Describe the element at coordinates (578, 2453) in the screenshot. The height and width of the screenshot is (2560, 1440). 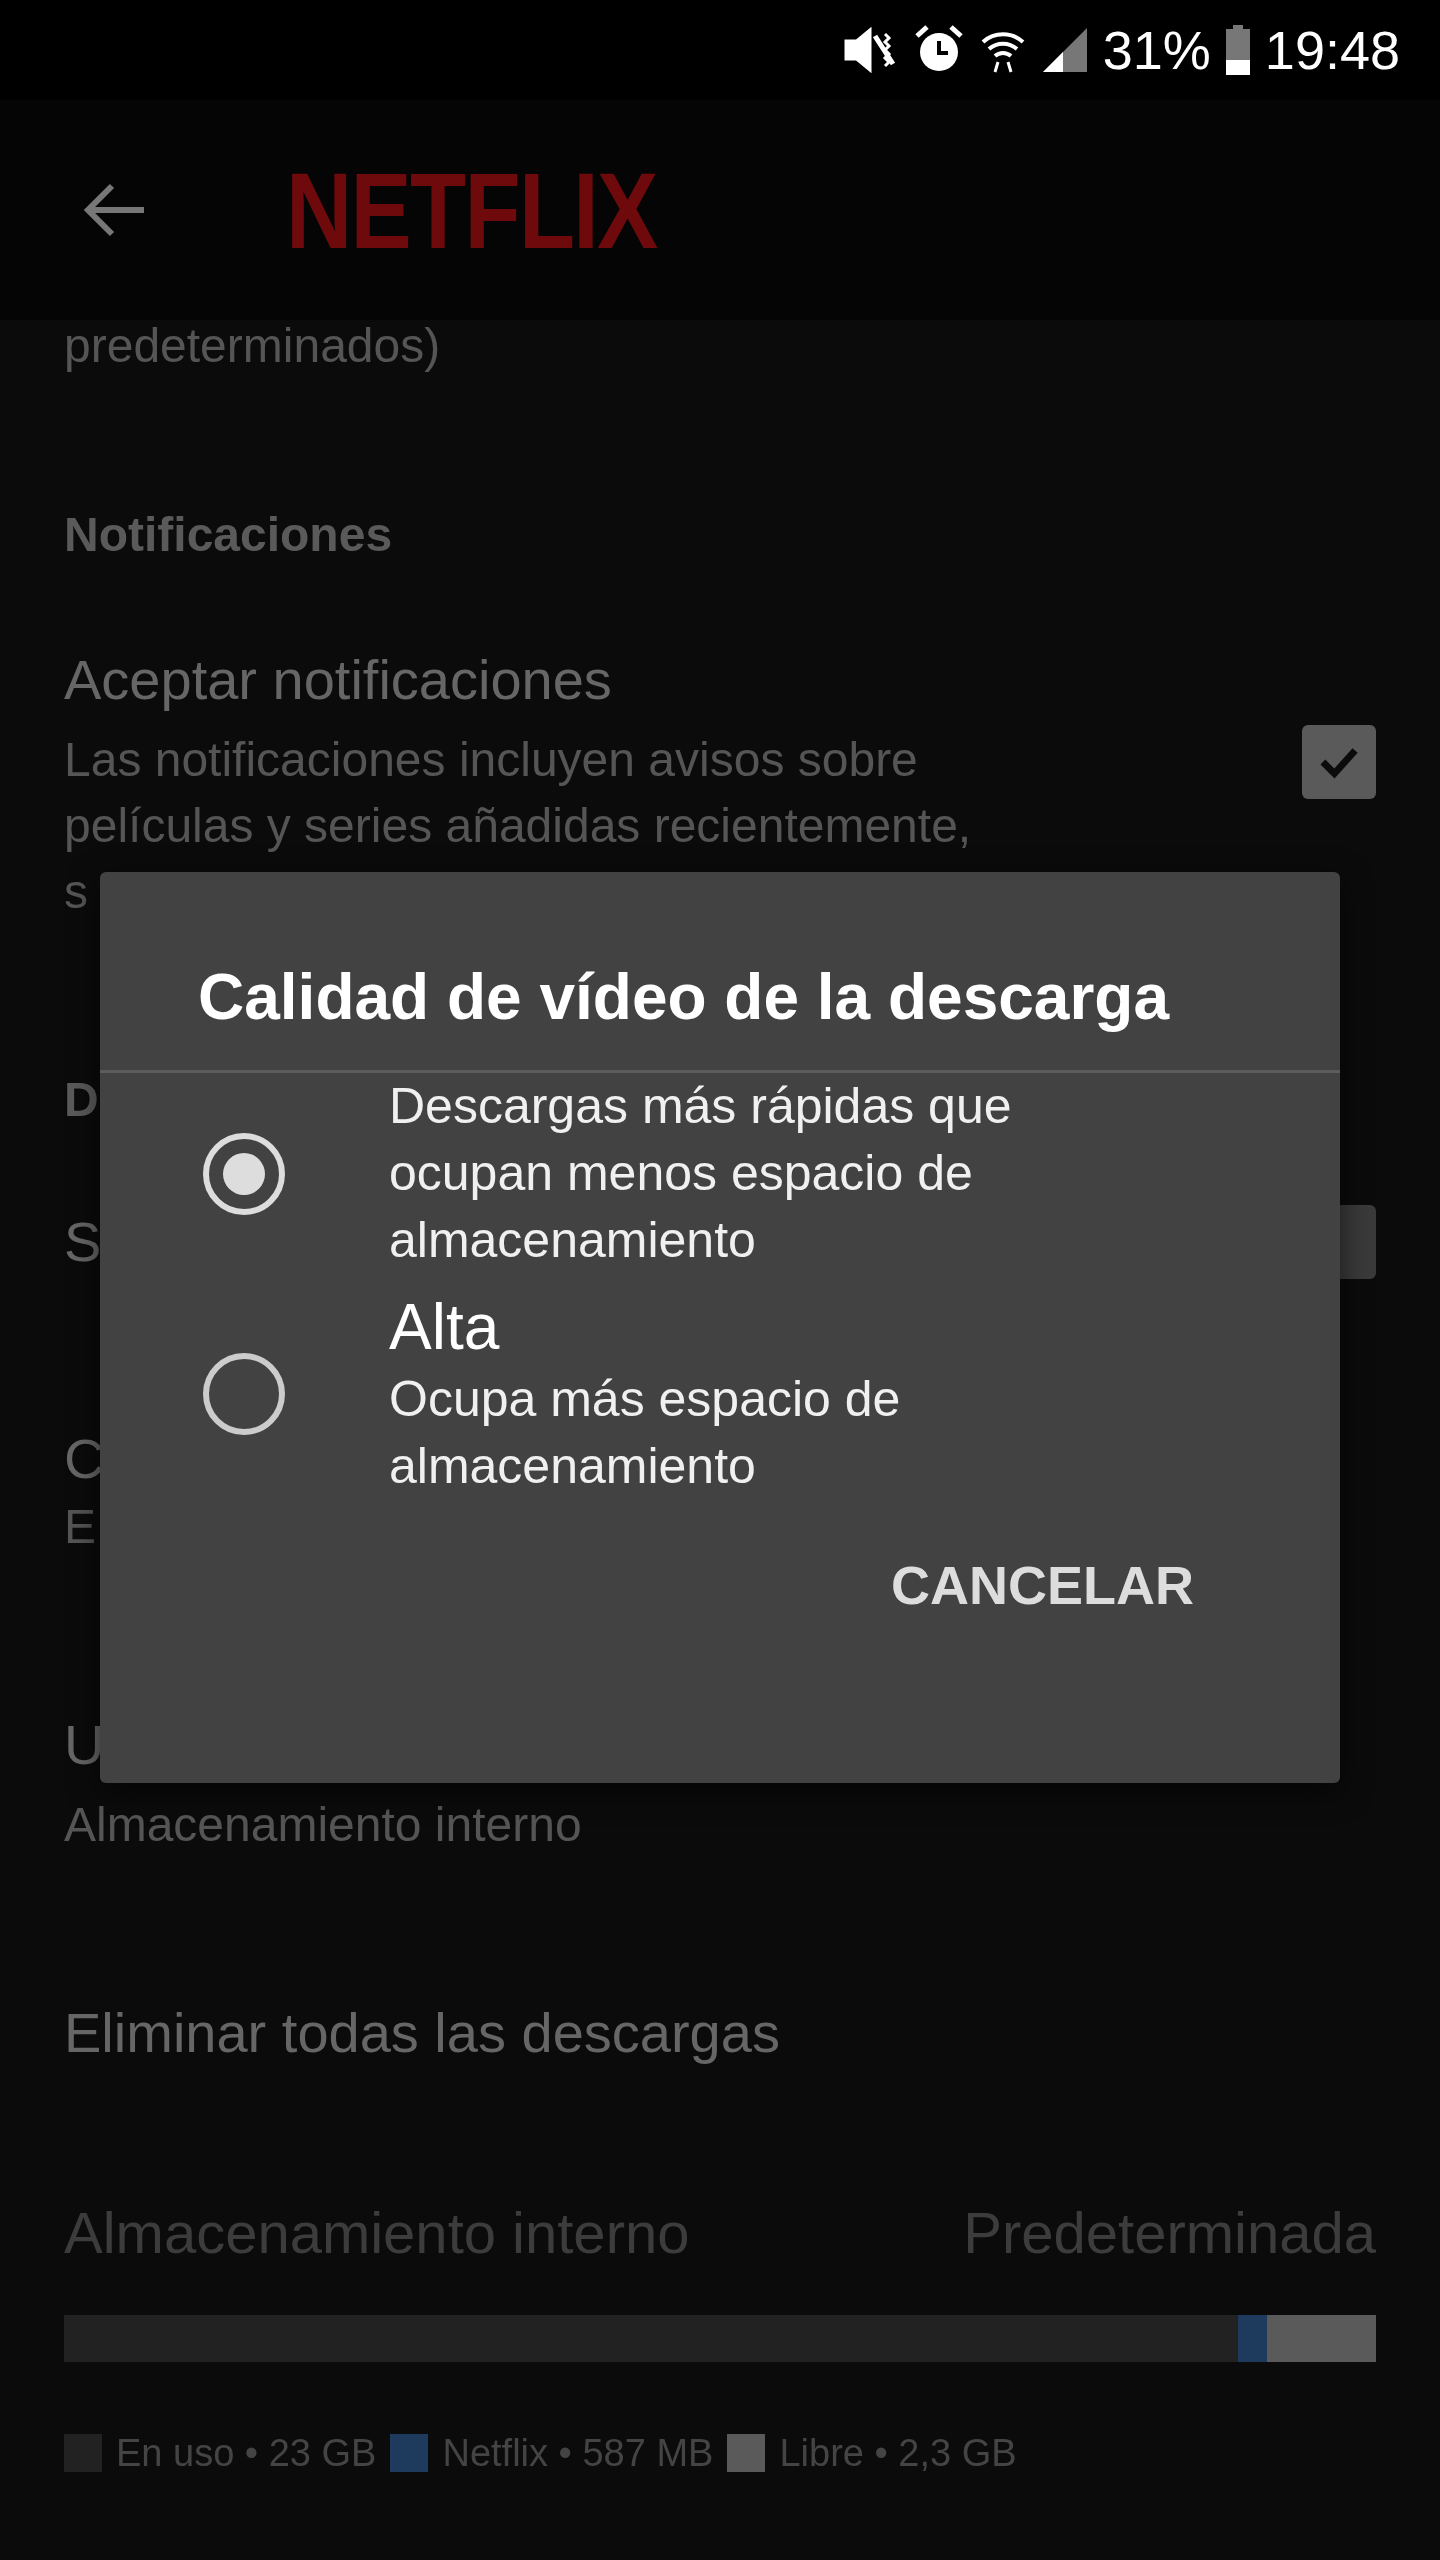
I see `legend-label: Netflix • 587 MB` at that location.